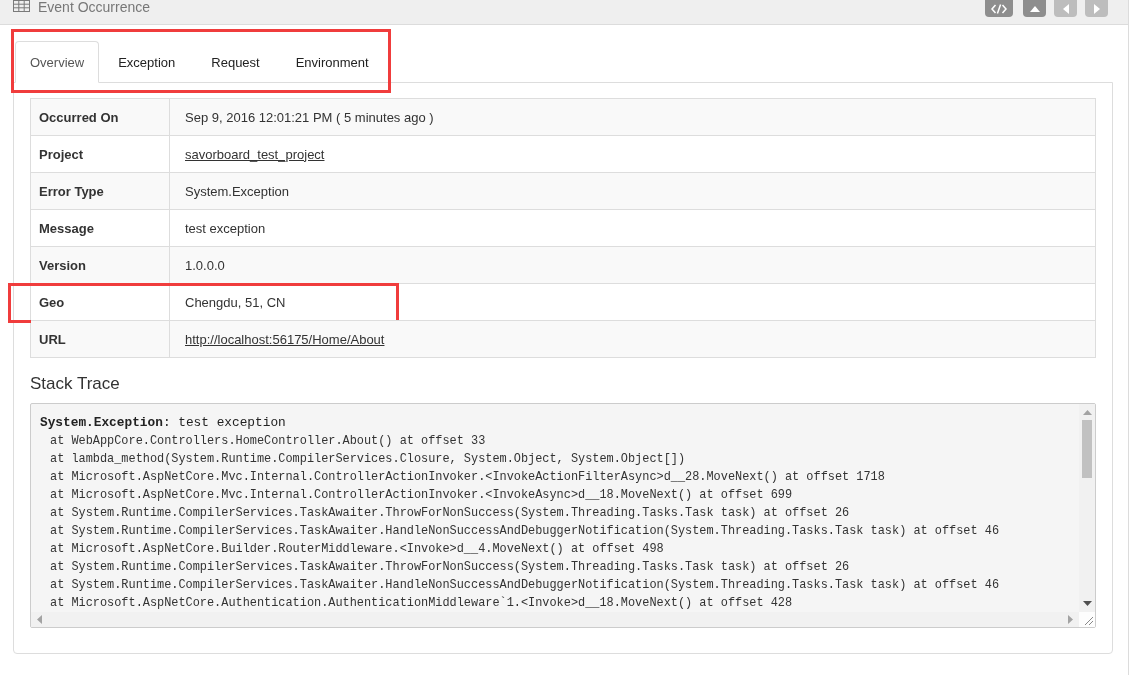 The image size is (1140, 675). Describe the element at coordinates (1087, 508) in the screenshot. I see `vertical-scrollbar` at that location.